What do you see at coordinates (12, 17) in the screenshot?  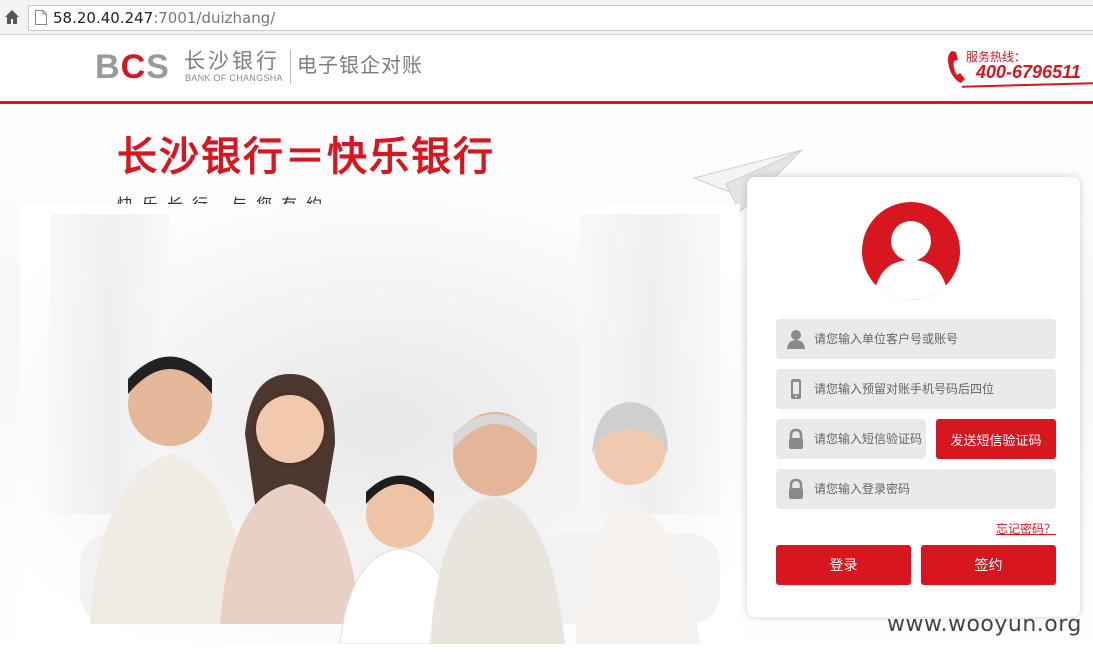 I see `home-icon` at bounding box center [12, 17].